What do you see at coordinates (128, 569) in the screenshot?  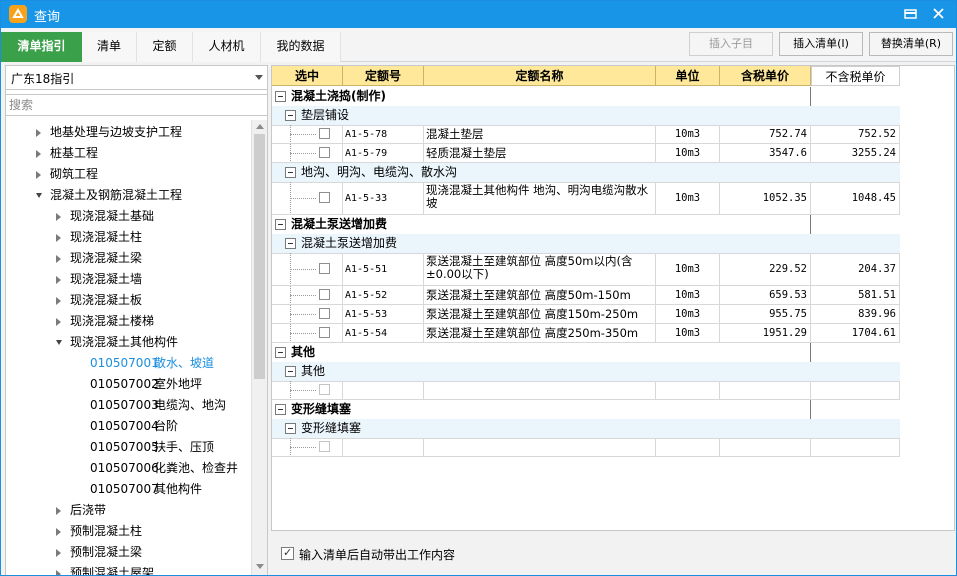 I see `tree-node: 预制混凝土屋架` at bounding box center [128, 569].